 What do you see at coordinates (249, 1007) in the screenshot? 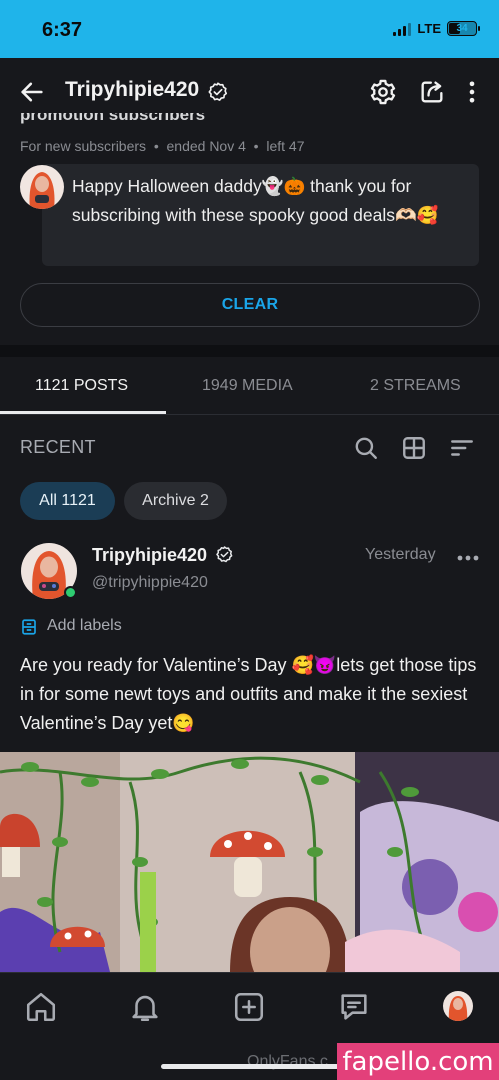
I see `add-square-icon` at bounding box center [249, 1007].